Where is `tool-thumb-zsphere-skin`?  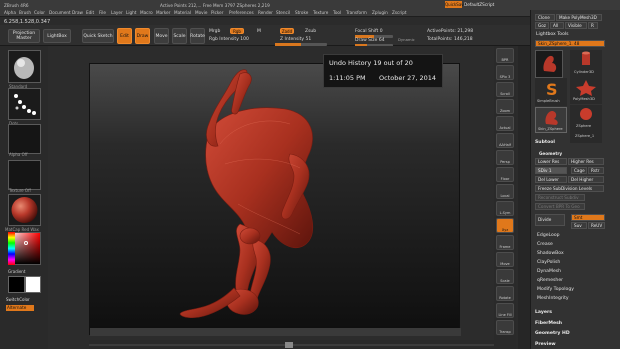
tool-thumb-zsphere-skin is located at coordinates (549, 64).